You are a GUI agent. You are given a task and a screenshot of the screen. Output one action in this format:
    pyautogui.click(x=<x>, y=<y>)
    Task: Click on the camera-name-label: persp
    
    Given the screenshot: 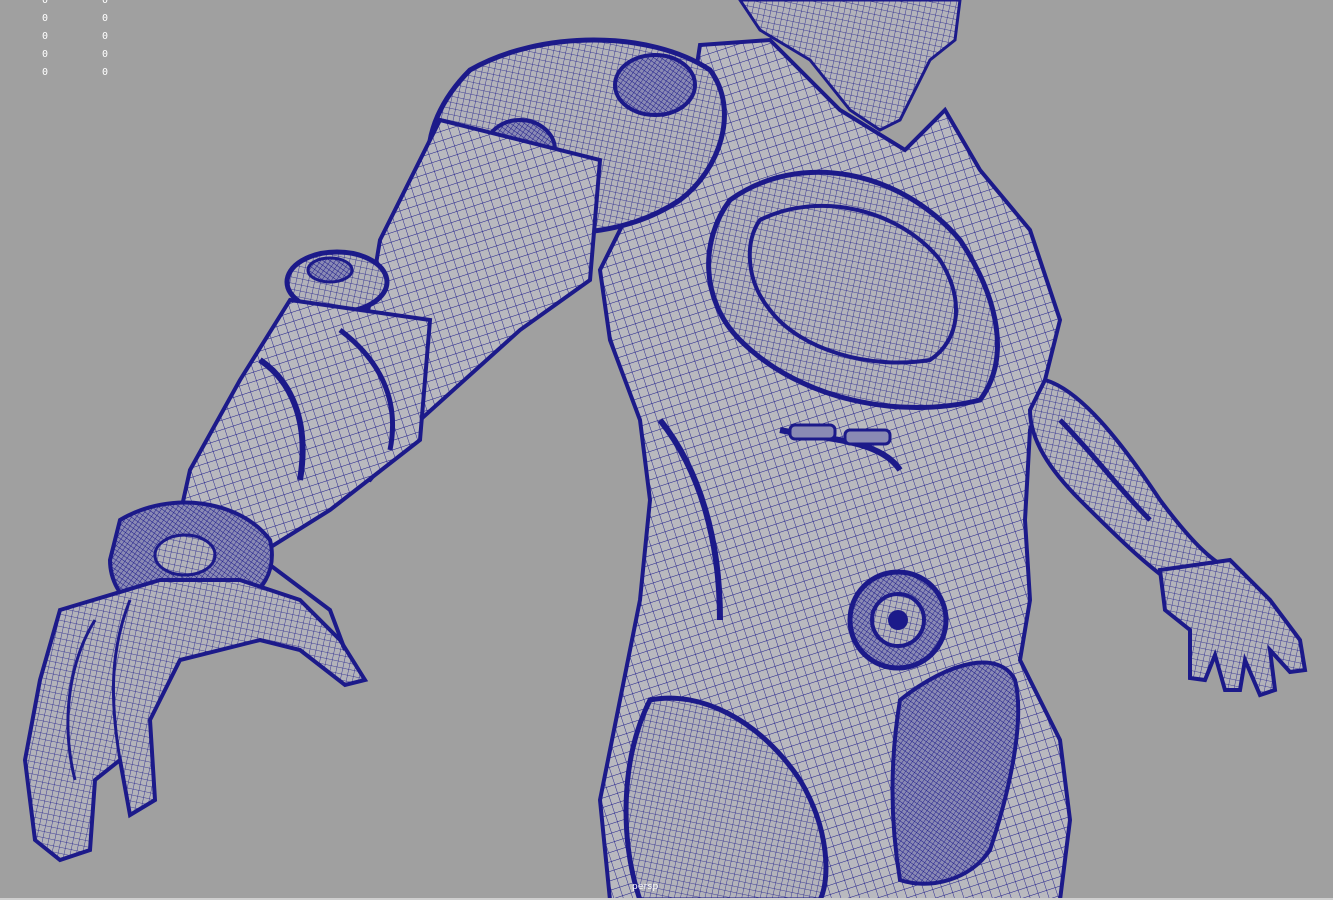 What is the action you would take?
    pyautogui.click(x=645, y=887)
    